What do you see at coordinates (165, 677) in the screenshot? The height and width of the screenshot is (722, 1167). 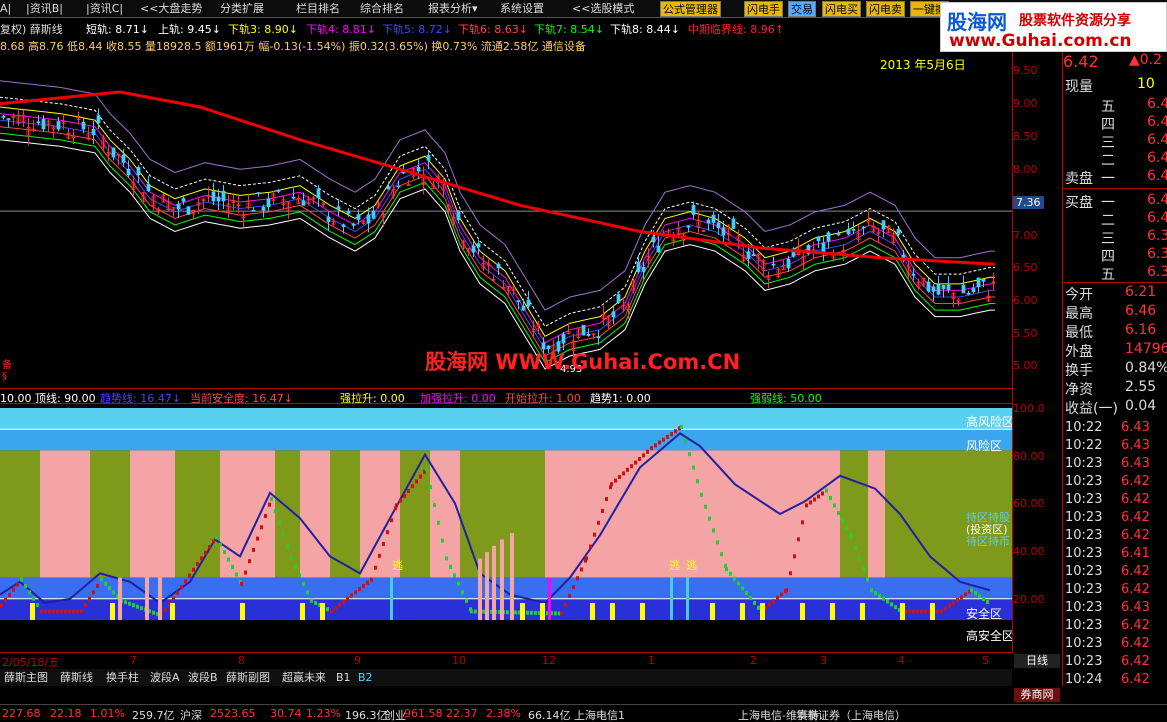 I see `formula-tab: 波段A` at bounding box center [165, 677].